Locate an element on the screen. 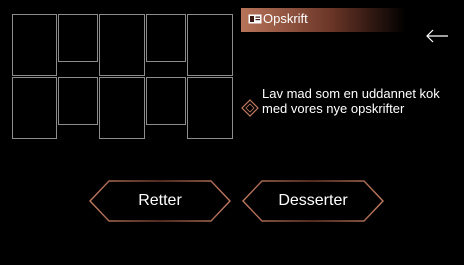 This screenshot has height=265, width=464. desserter-button-label: Desserter is located at coordinates (313, 200).